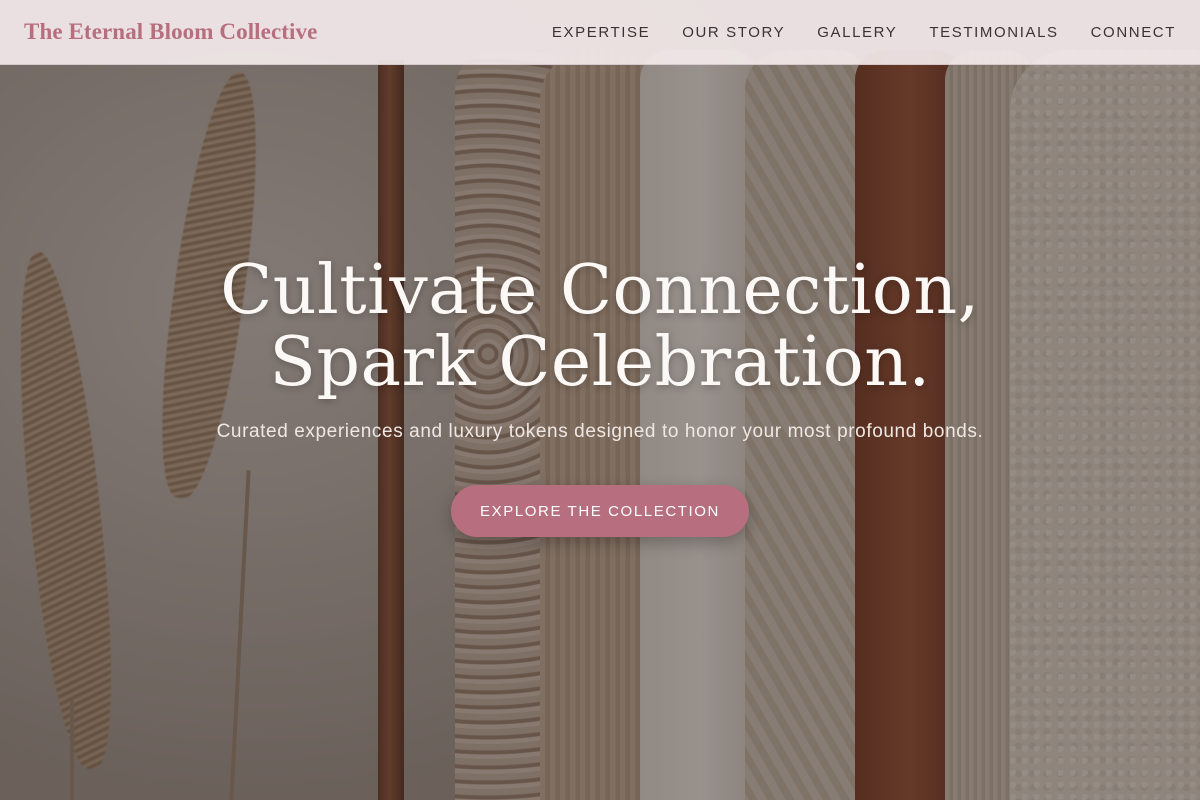 The width and height of the screenshot is (1200, 800). Describe the element at coordinates (733, 32) in the screenshot. I see `nav-link-our-story: OUR STORY` at that location.